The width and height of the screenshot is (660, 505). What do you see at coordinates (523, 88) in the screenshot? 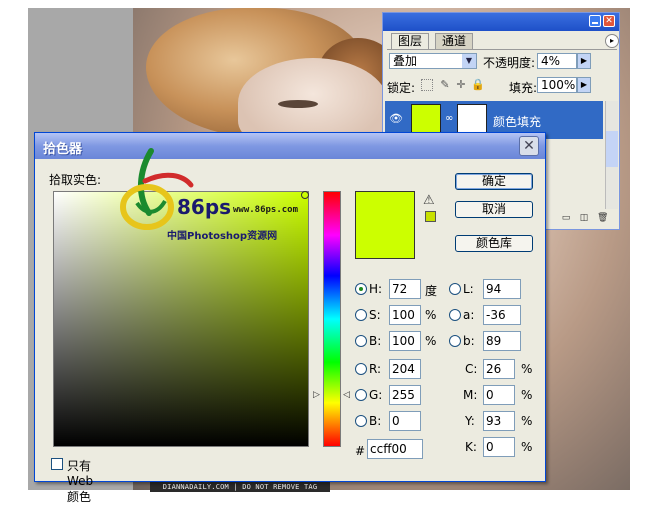
I see `fill-label: 填充:` at bounding box center [523, 88].